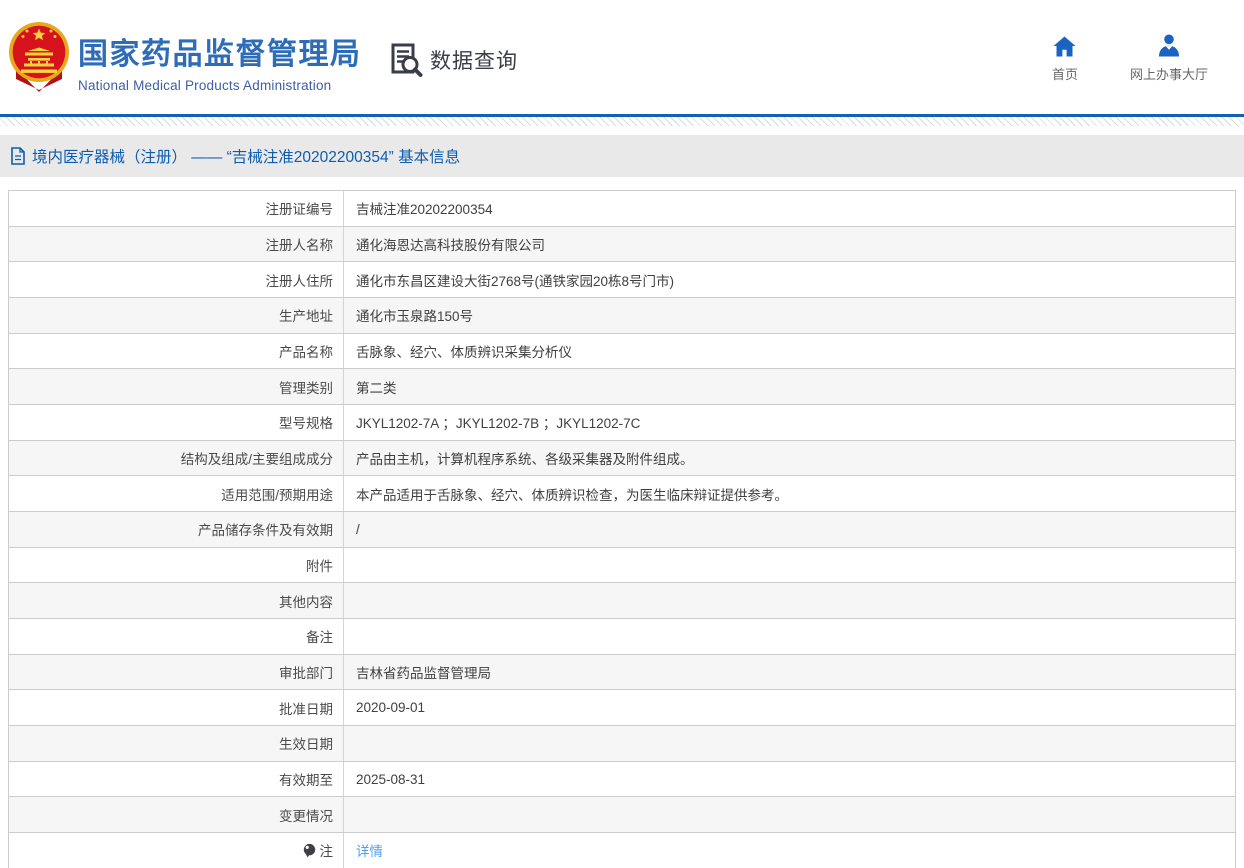 This screenshot has height=868, width=1244. I want to click on nav-item-service-hall: 网上办事大厅, so click(1169, 58).